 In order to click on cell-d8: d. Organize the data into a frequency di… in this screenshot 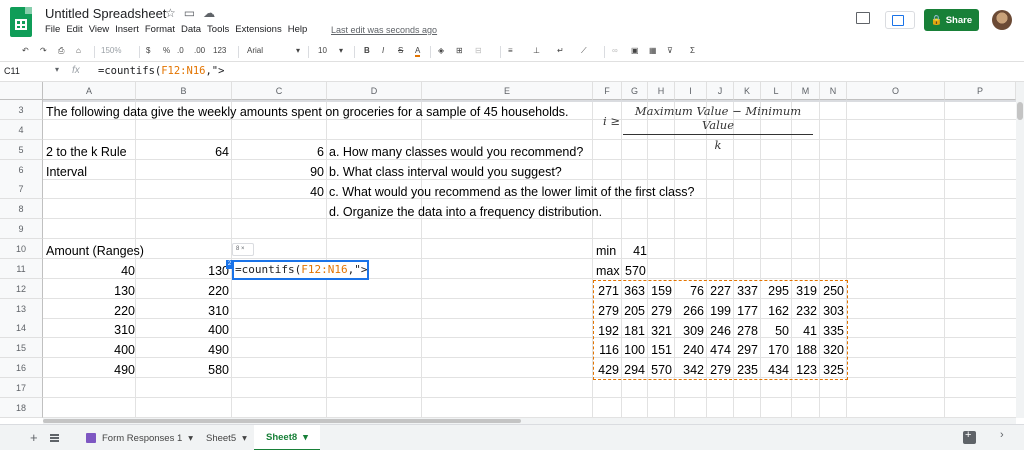, I will do `click(465, 212)`.